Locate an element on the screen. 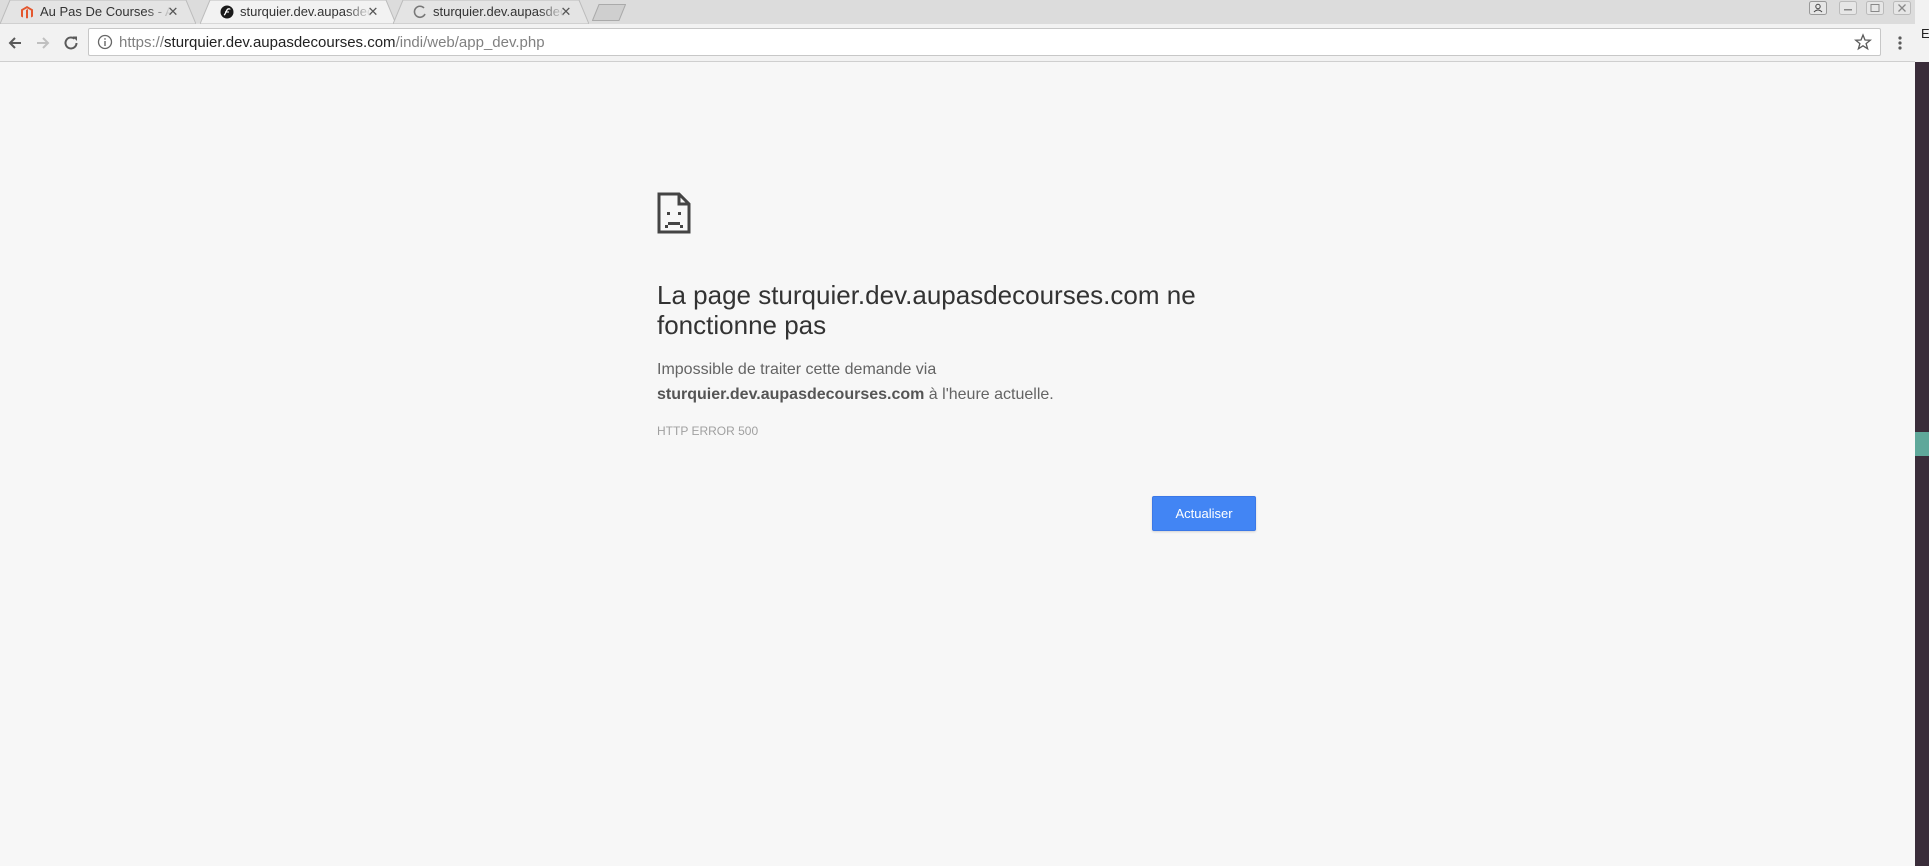  desktop-side-strip: E is located at coordinates (1922, 433).